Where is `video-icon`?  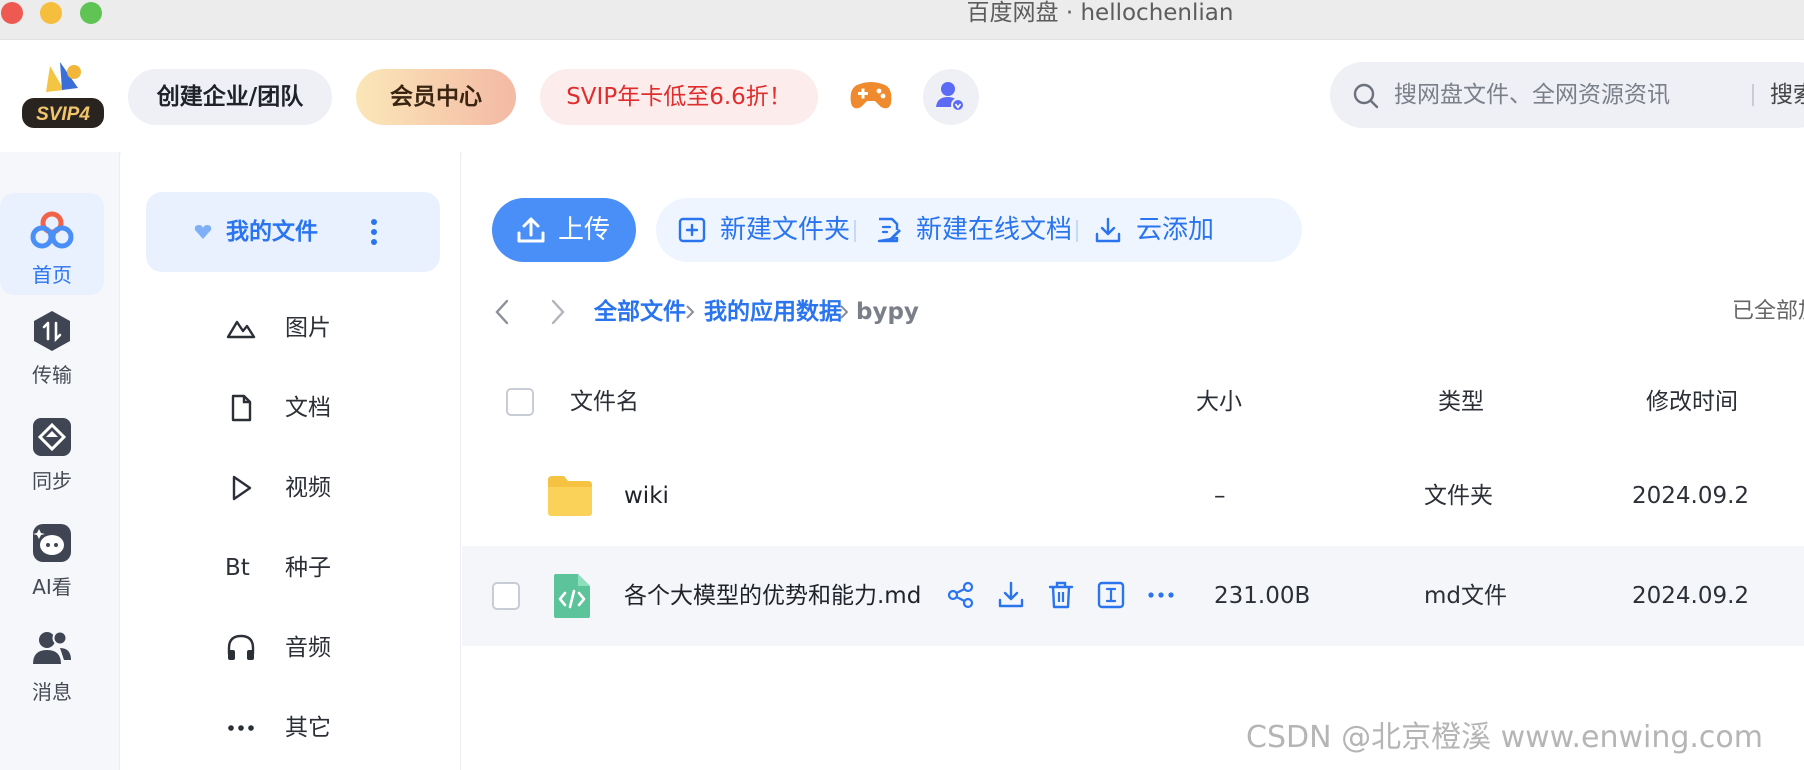 video-icon is located at coordinates (242, 488).